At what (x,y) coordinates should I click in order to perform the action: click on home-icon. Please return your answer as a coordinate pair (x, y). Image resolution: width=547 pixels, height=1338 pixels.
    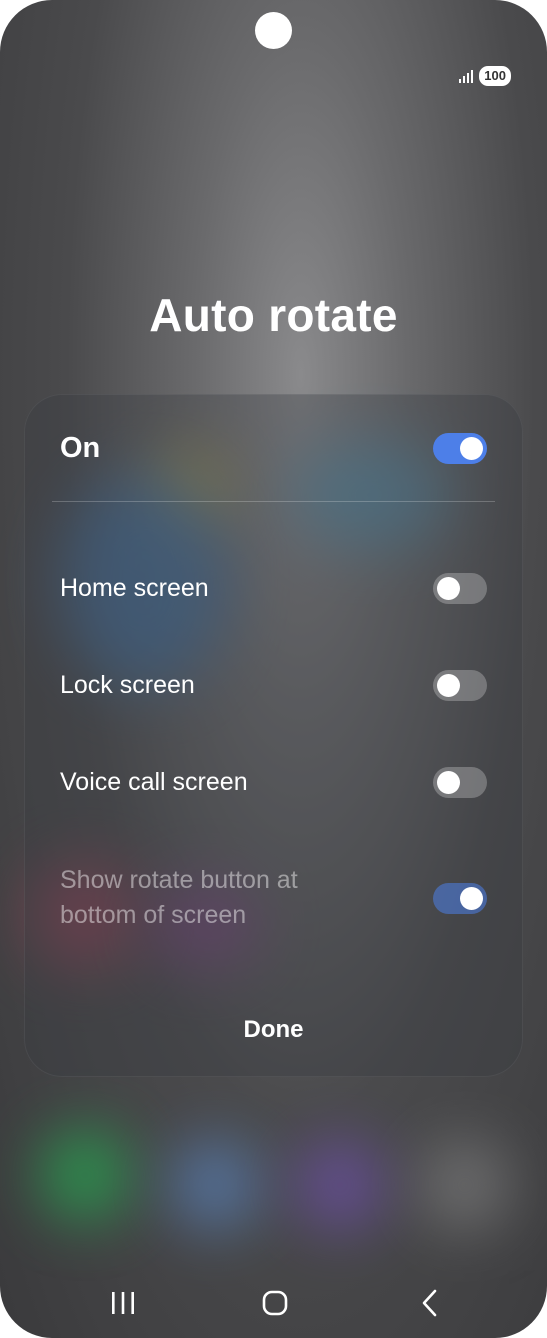
    Looking at the image, I should click on (275, 1303).